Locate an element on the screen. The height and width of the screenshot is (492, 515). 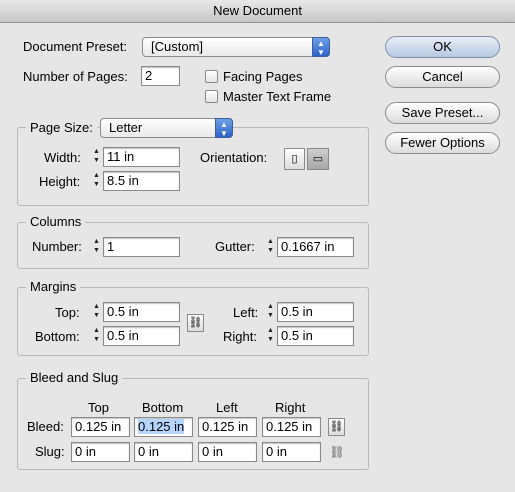
margin-bottom-stepper: ▲ ▼ is located at coordinates (96, 336).